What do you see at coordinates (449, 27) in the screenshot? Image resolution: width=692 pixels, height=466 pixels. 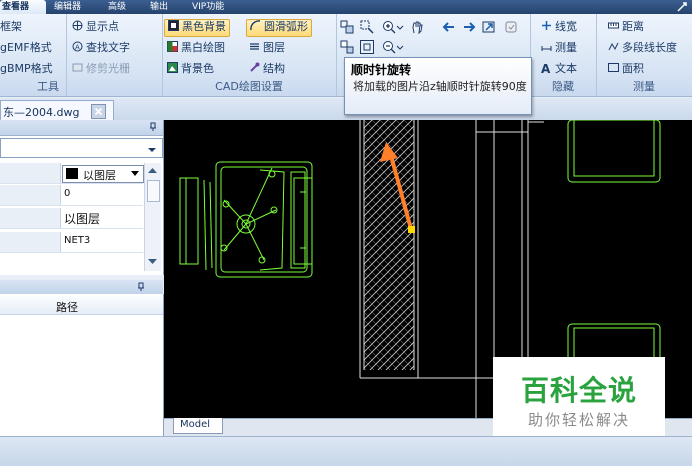 I see `arrow-left-icon` at bounding box center [449, 27].